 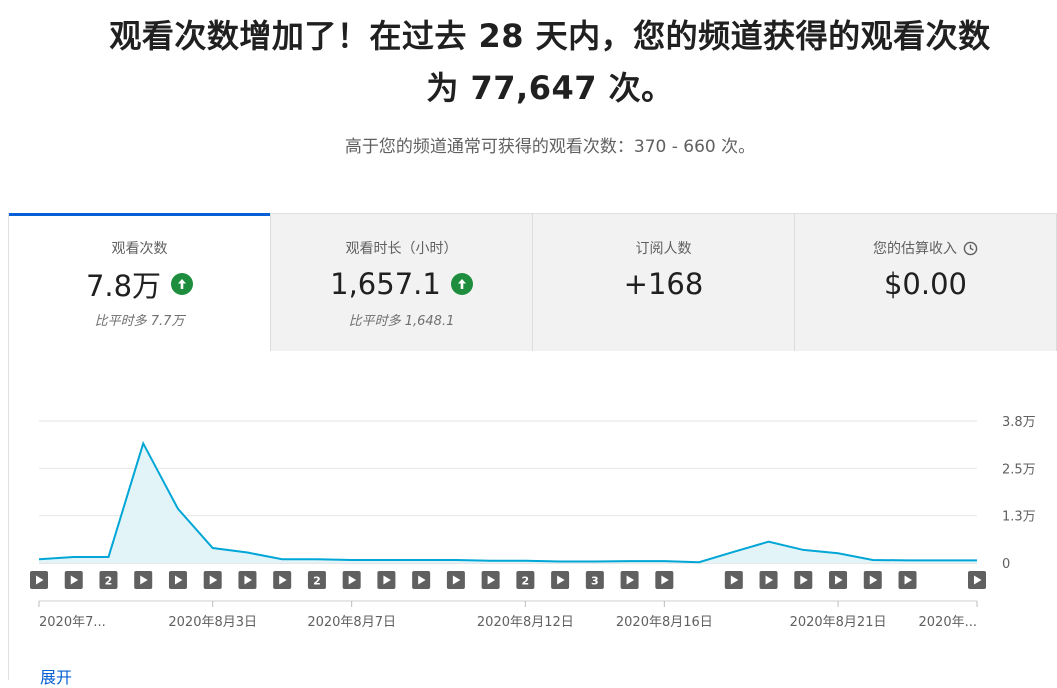 I want to click on video-count-label: 3, so click(x=595, y=581).